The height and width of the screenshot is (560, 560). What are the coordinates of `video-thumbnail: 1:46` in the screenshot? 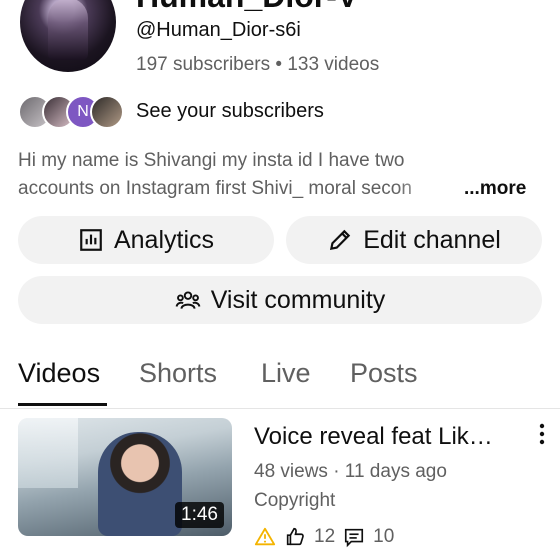 It's located at (125, 477).